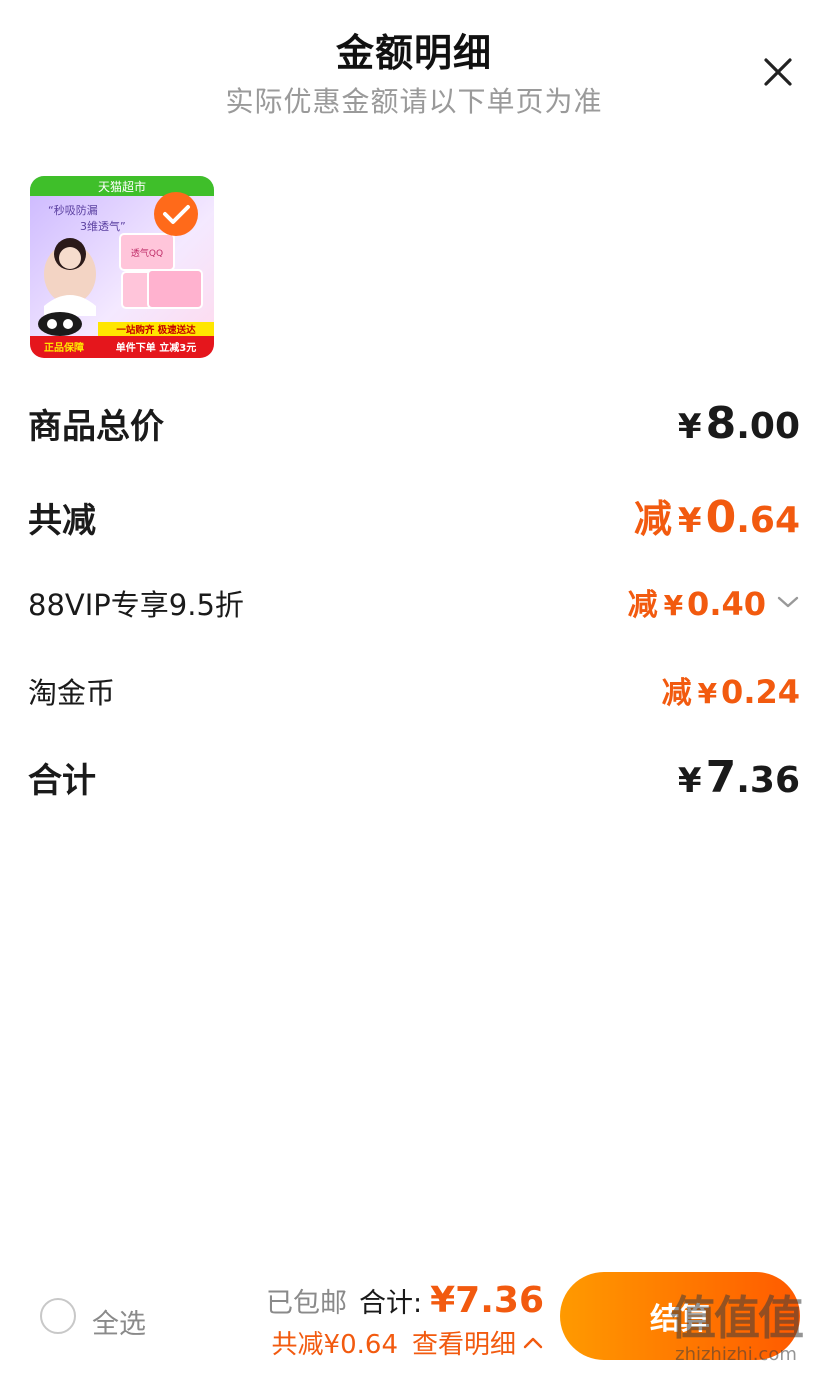 The height and width of the screenshot is (1373, 828). I want to click on pack-text: 透气QQ, so click(147, 253).